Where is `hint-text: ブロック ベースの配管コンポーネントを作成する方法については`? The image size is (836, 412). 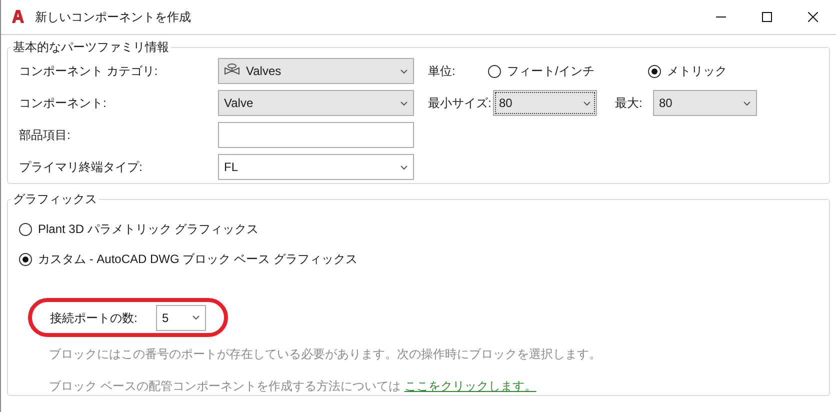
hint-text: ブロック ベースの配管コンポーネントを作成する方法については is located at coordinates (224, 386).